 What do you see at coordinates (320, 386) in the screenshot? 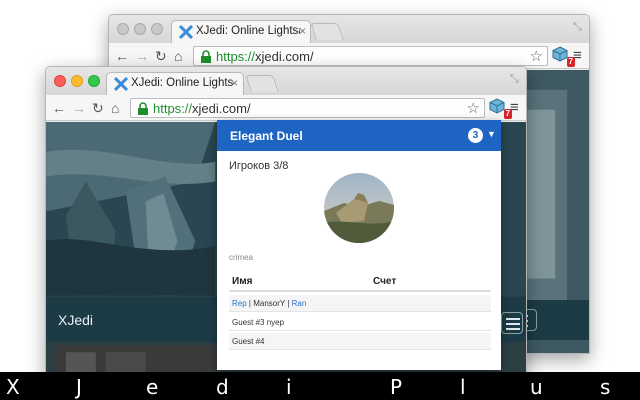
I see `title-banner: X Je d i Pl u s` at bounding box center [320, 386].